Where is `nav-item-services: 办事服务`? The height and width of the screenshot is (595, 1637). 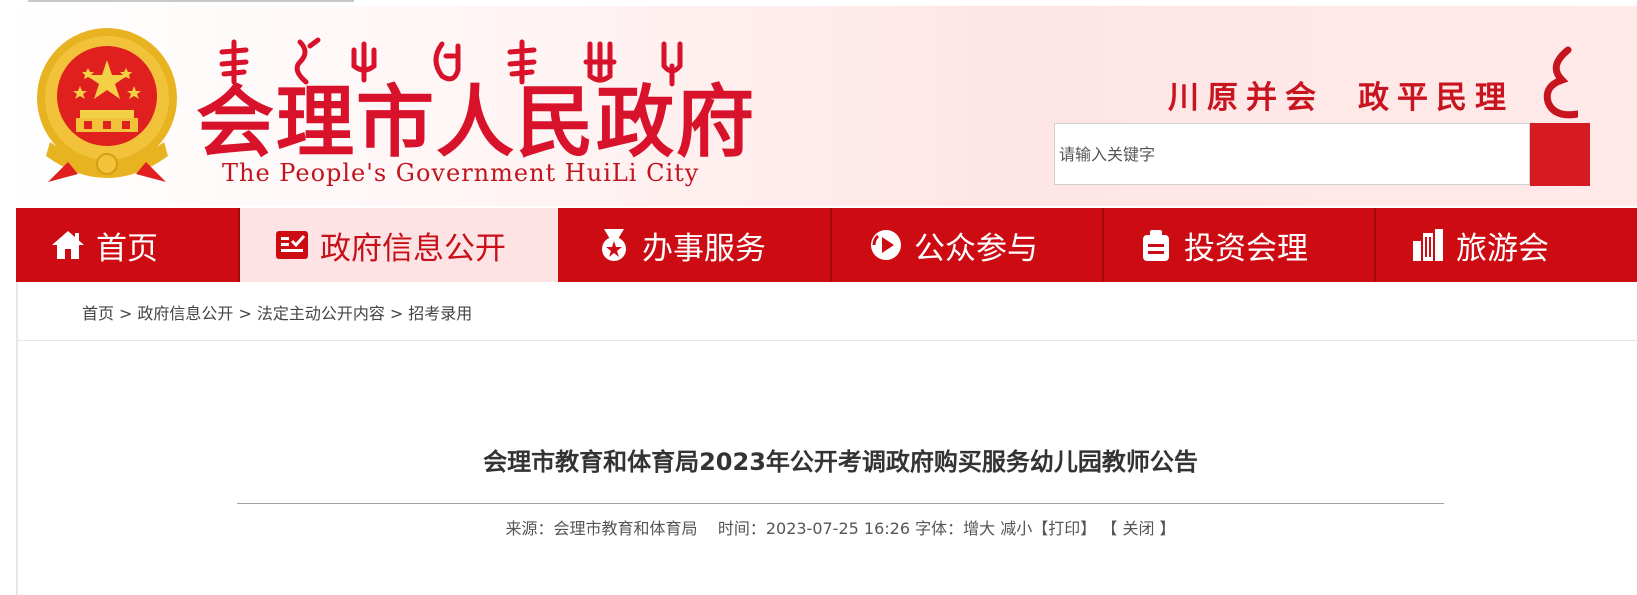 nav-item-services: 办事服务 is located at coordinates (695, 245).